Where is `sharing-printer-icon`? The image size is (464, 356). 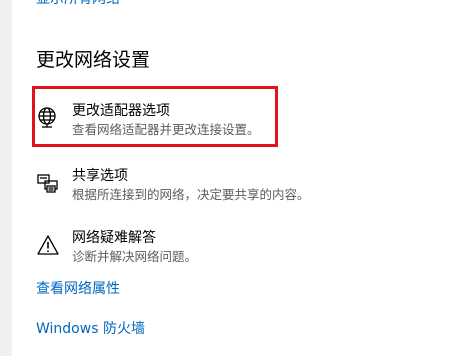
sharing-printer-icon is located at coordinates (48, 183).